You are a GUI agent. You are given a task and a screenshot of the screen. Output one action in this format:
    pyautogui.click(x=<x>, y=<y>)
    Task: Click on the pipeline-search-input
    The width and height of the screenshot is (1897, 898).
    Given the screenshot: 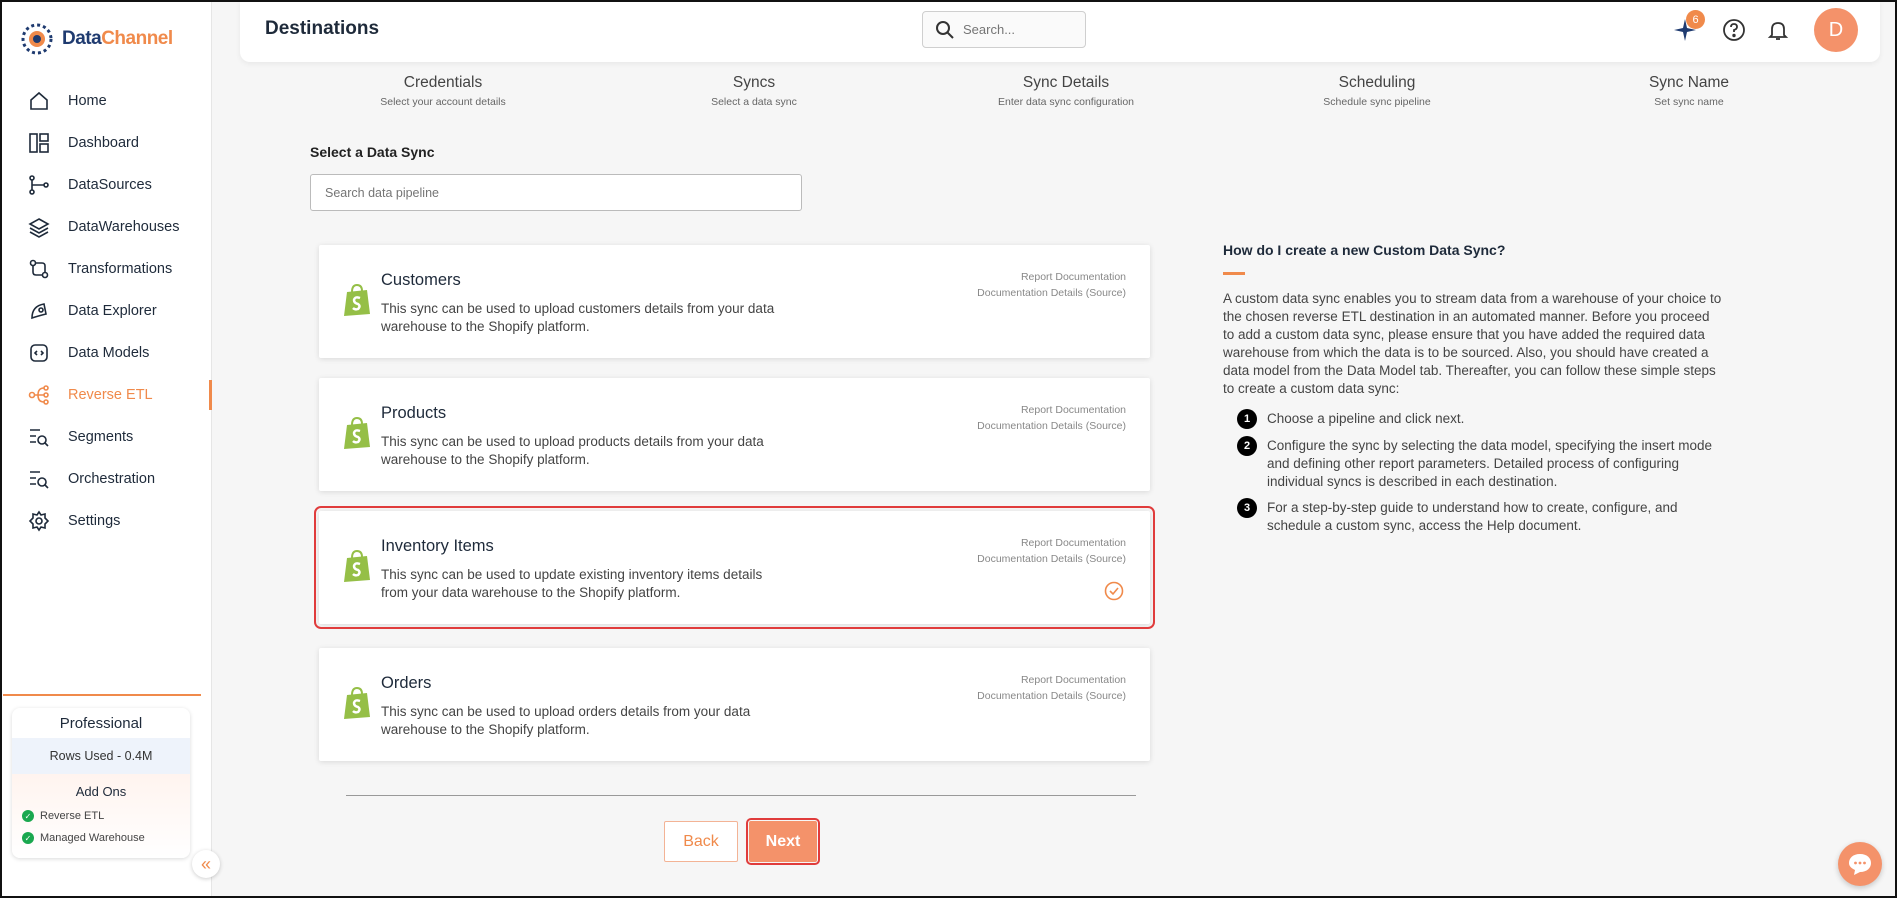 What is the action you would take?
    pyautogui.click(x=556, y=192)
    